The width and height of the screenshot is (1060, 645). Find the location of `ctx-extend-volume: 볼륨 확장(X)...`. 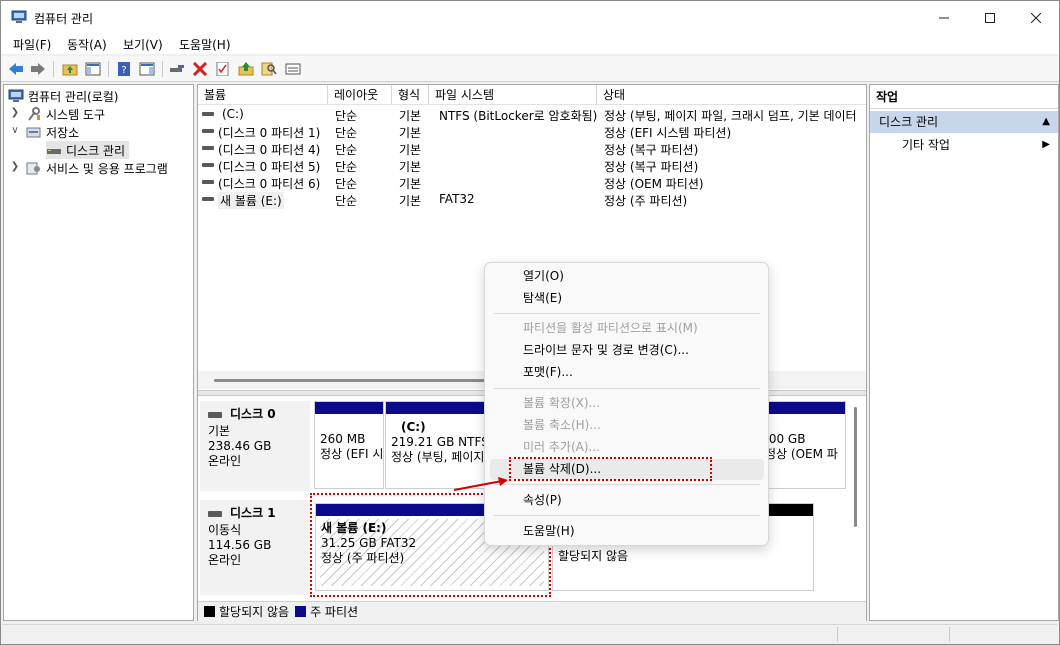

ctx-extend-volume: 볼륨 확장(X)... is located at coordinates (627, 403).